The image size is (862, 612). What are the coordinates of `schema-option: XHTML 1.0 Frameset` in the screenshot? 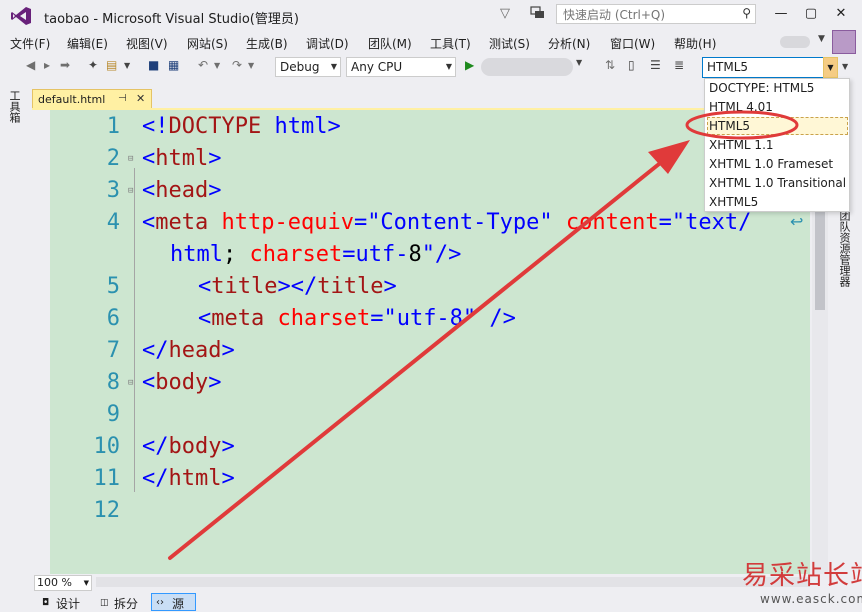 It's located at (771, 164).